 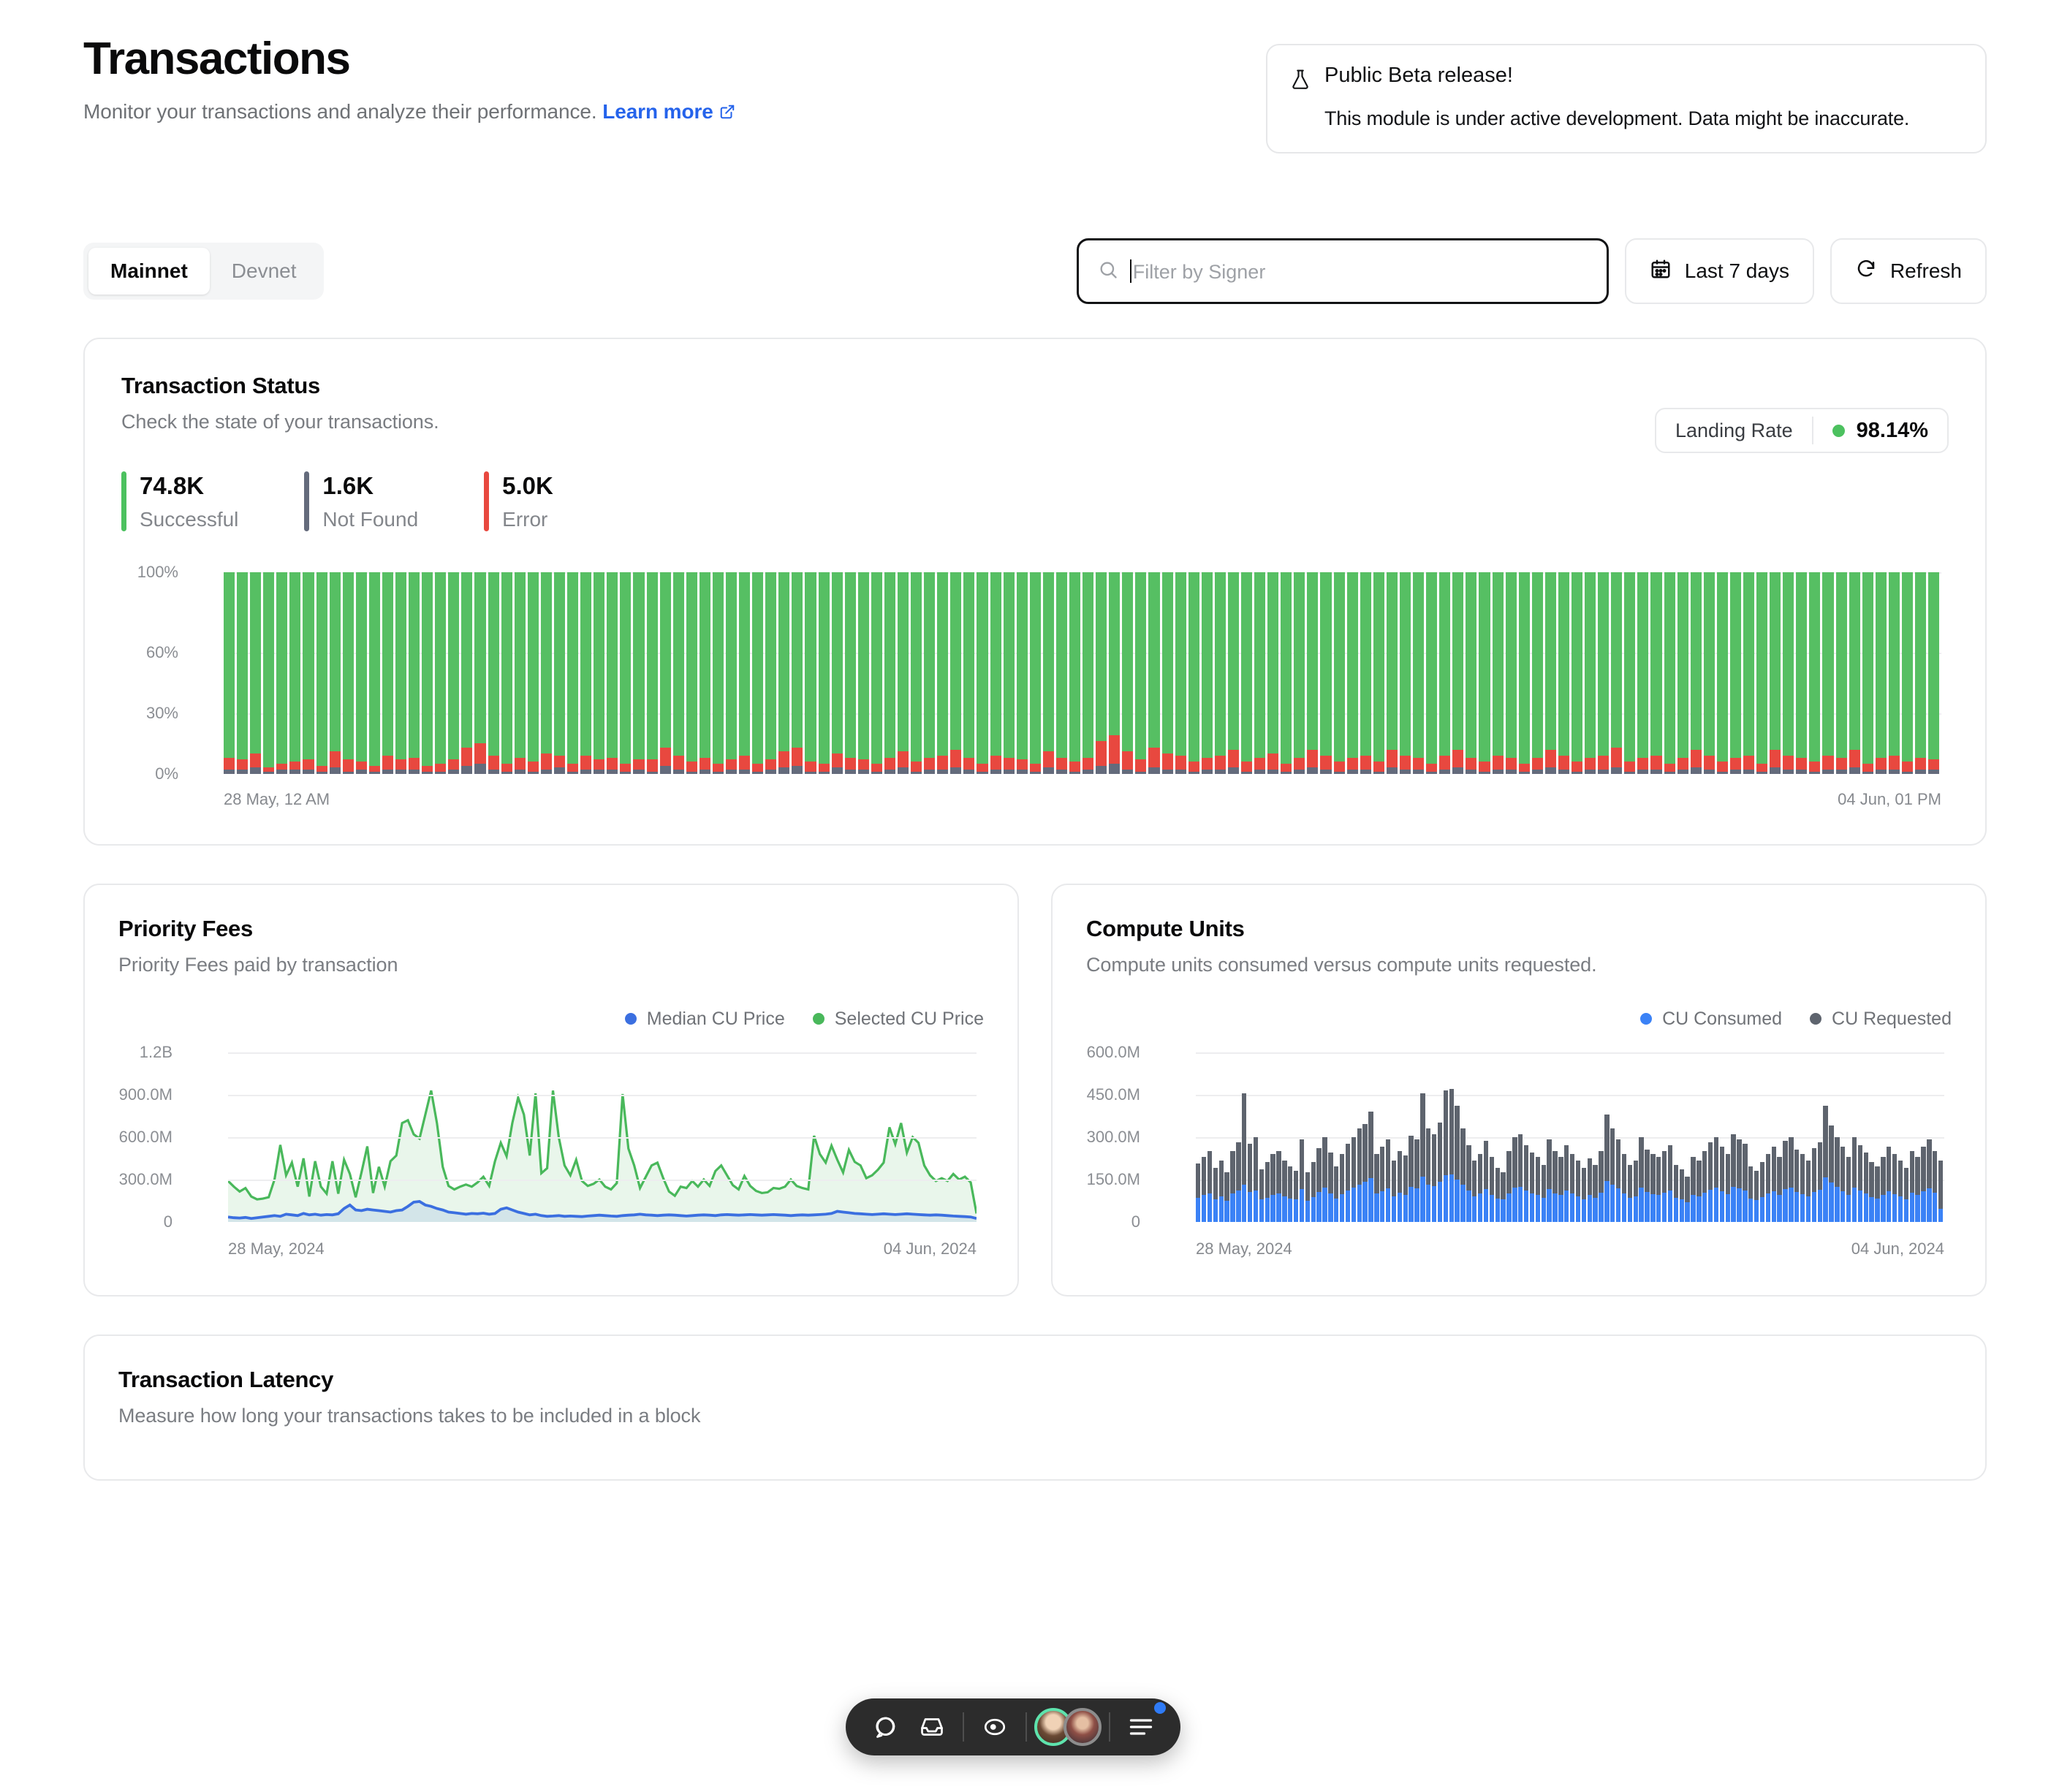 I want to click on learn-more-link: Learn more, so click(x=668, y=112).